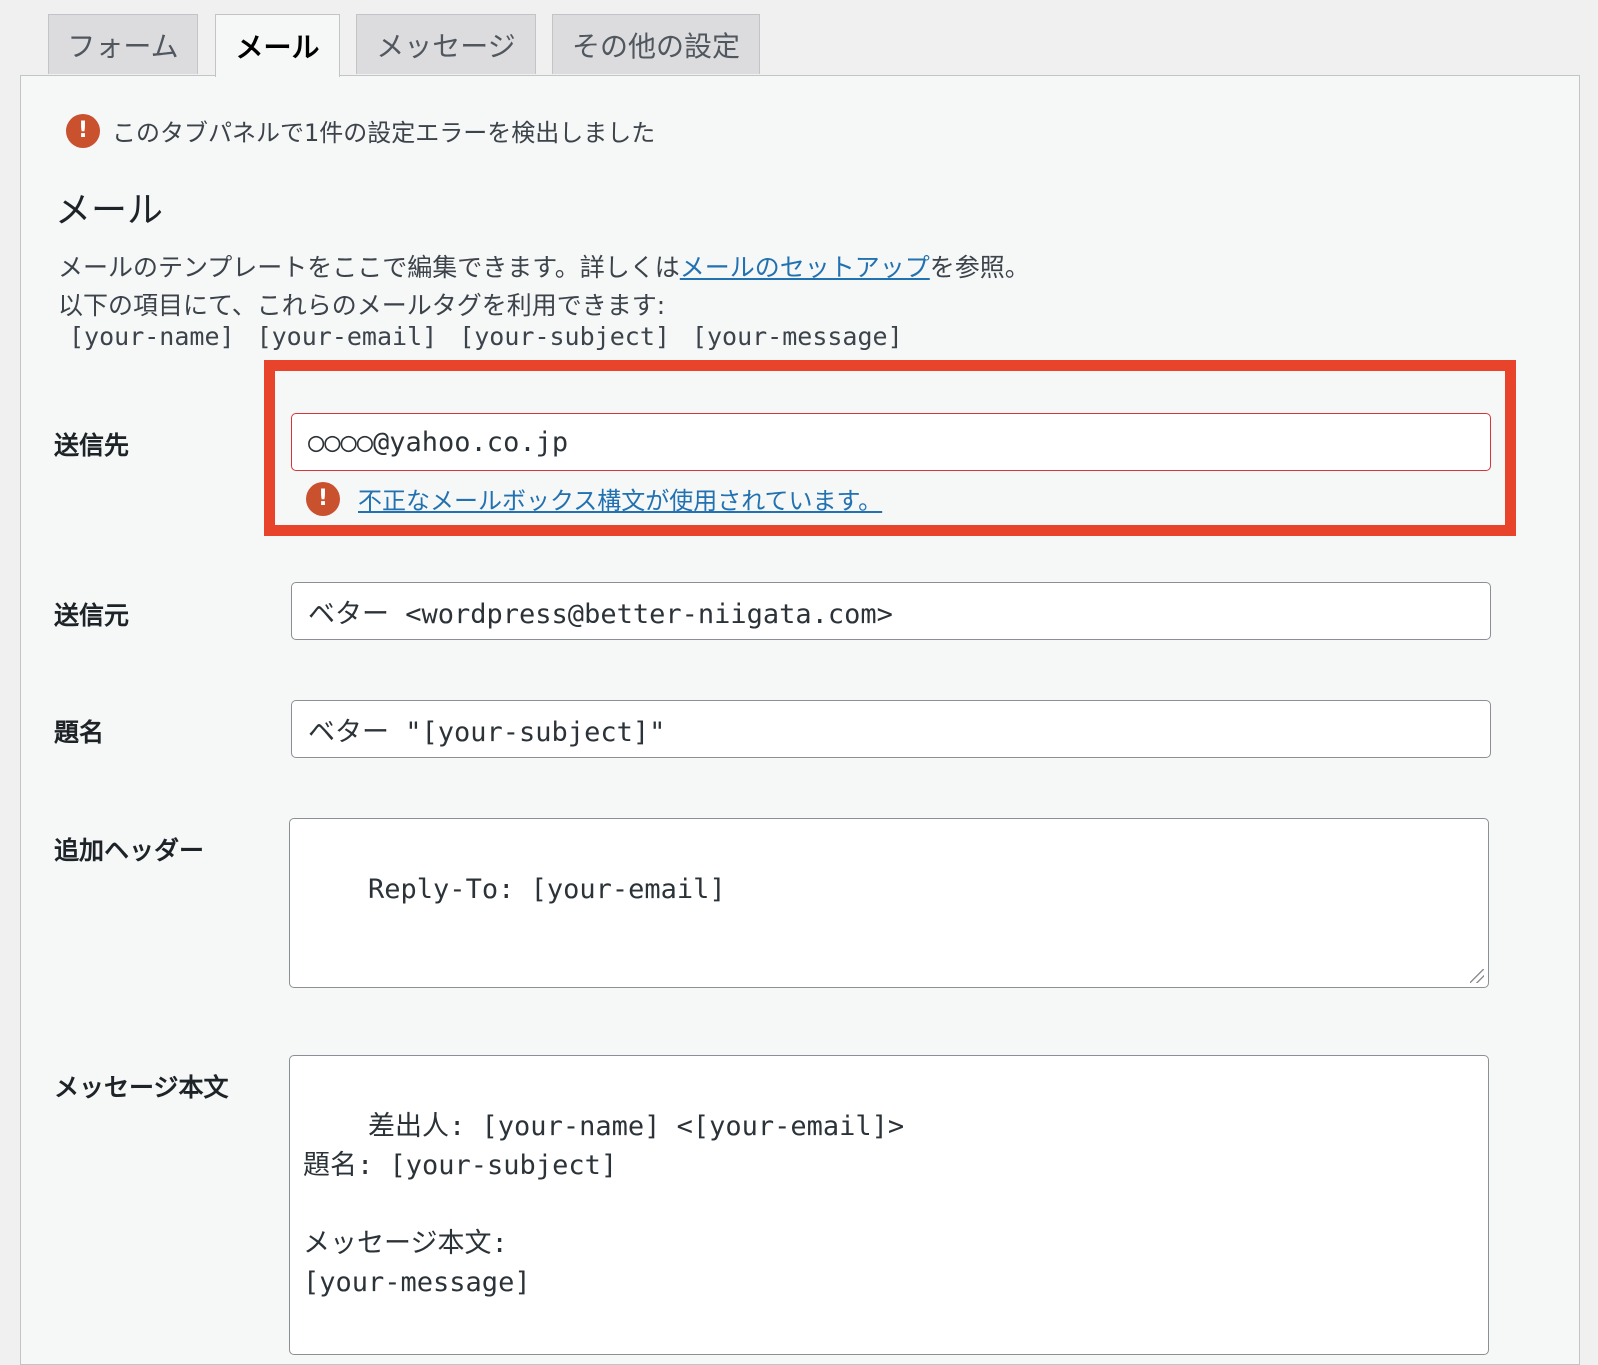  Describe the element at coordinates (129, 850) in the screenshot. I see `additional-headers-label: 追加ヘッダー` at that location.